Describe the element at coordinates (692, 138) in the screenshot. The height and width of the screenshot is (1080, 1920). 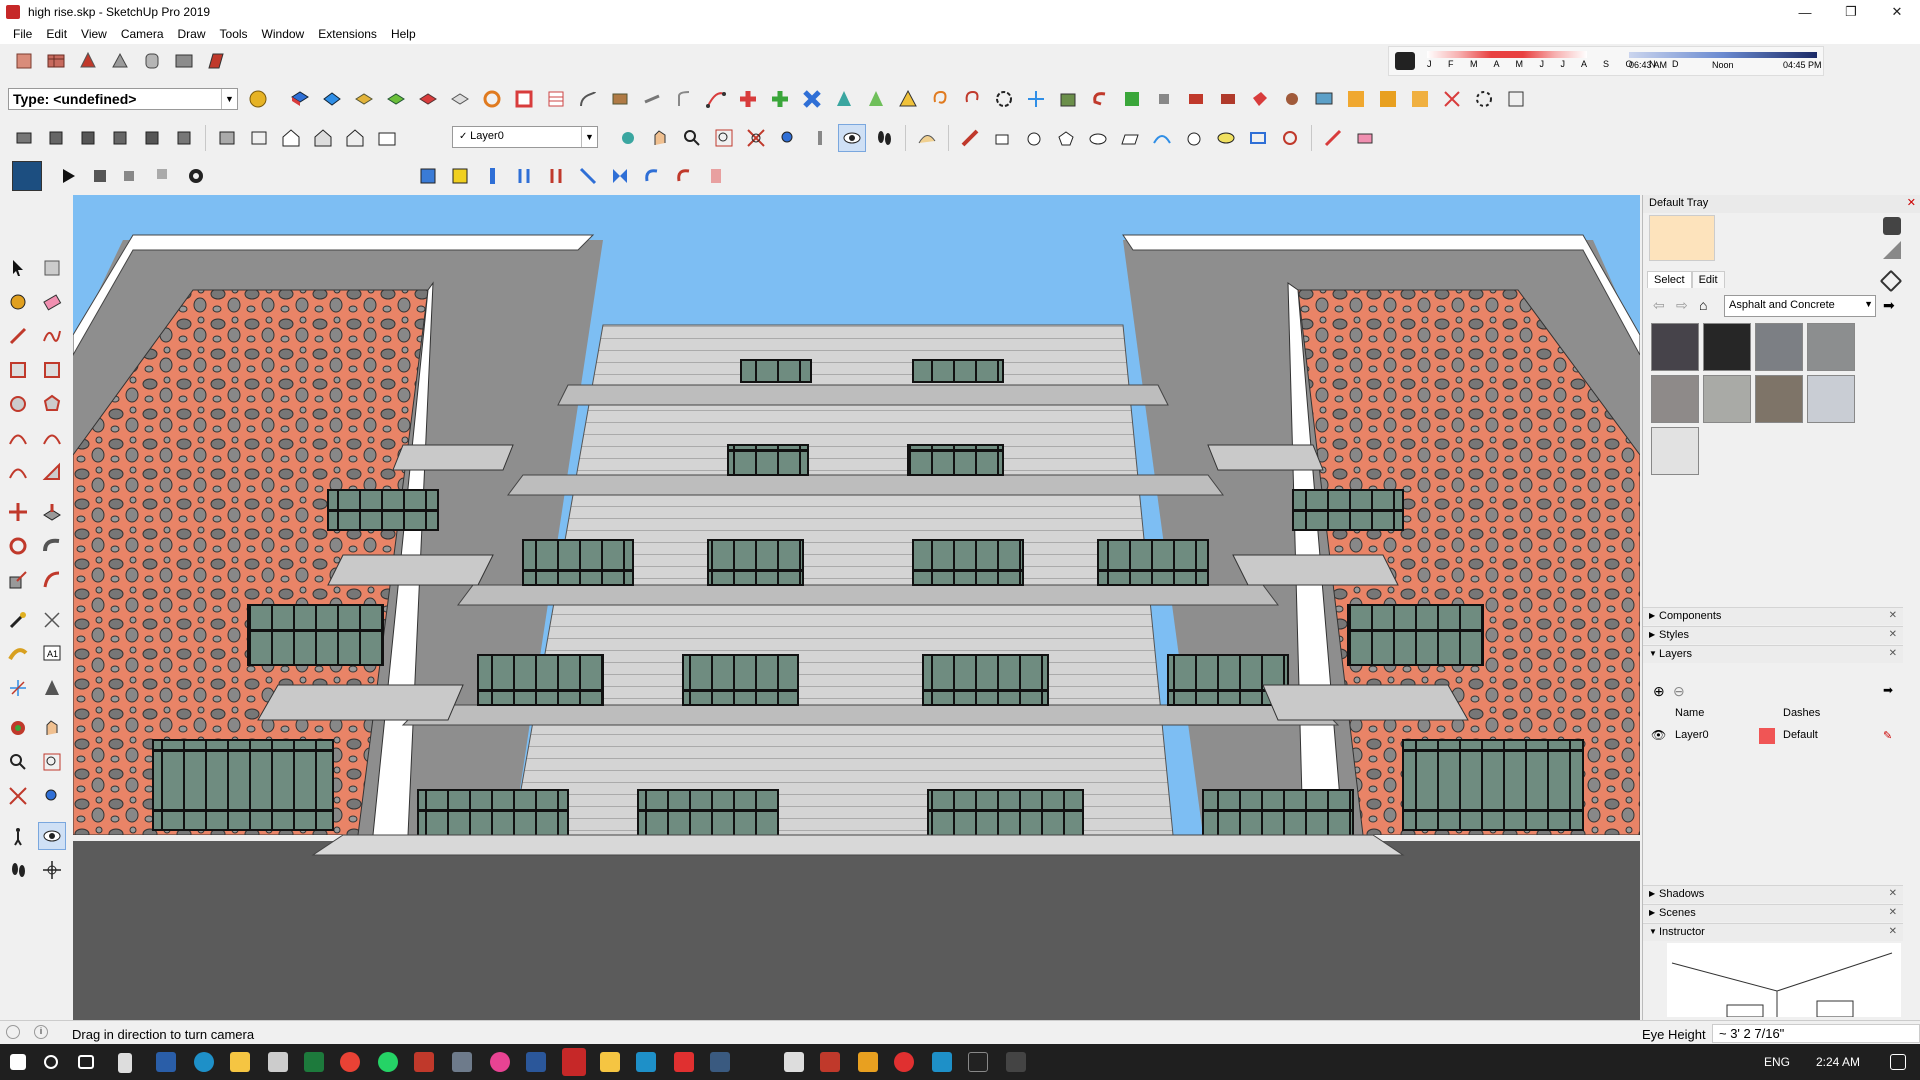
I see `zoom-icon` at that location.